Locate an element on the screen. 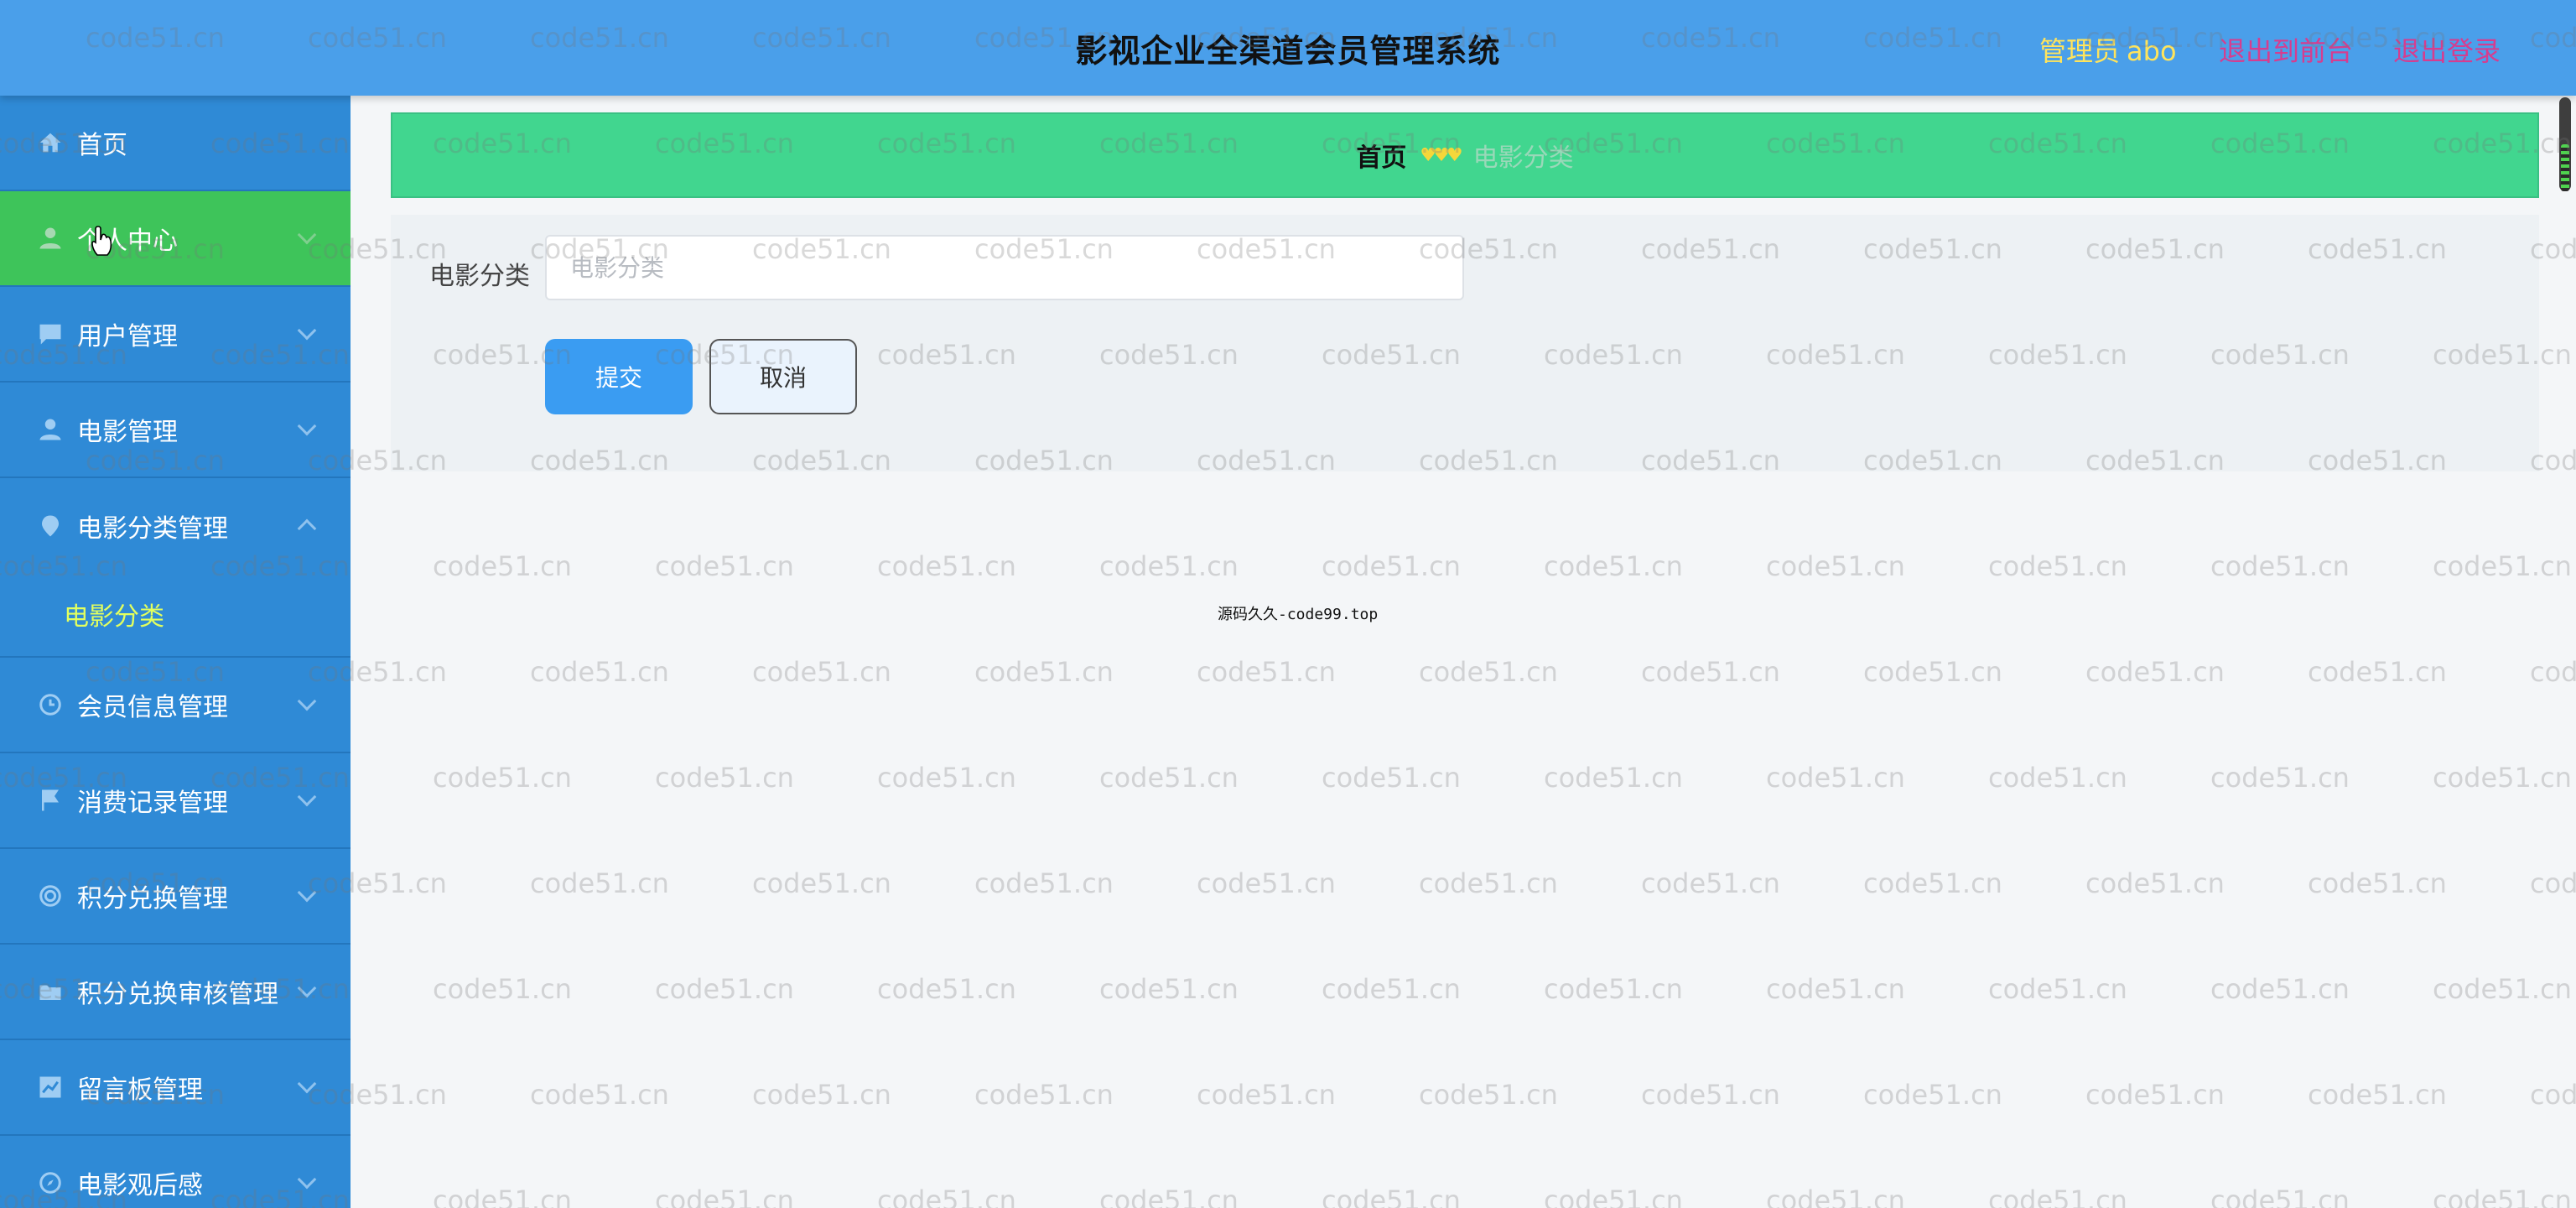 The image size is (2576, 1208). sidebar-item-label: 首页 is located at coordinates (102, 146).